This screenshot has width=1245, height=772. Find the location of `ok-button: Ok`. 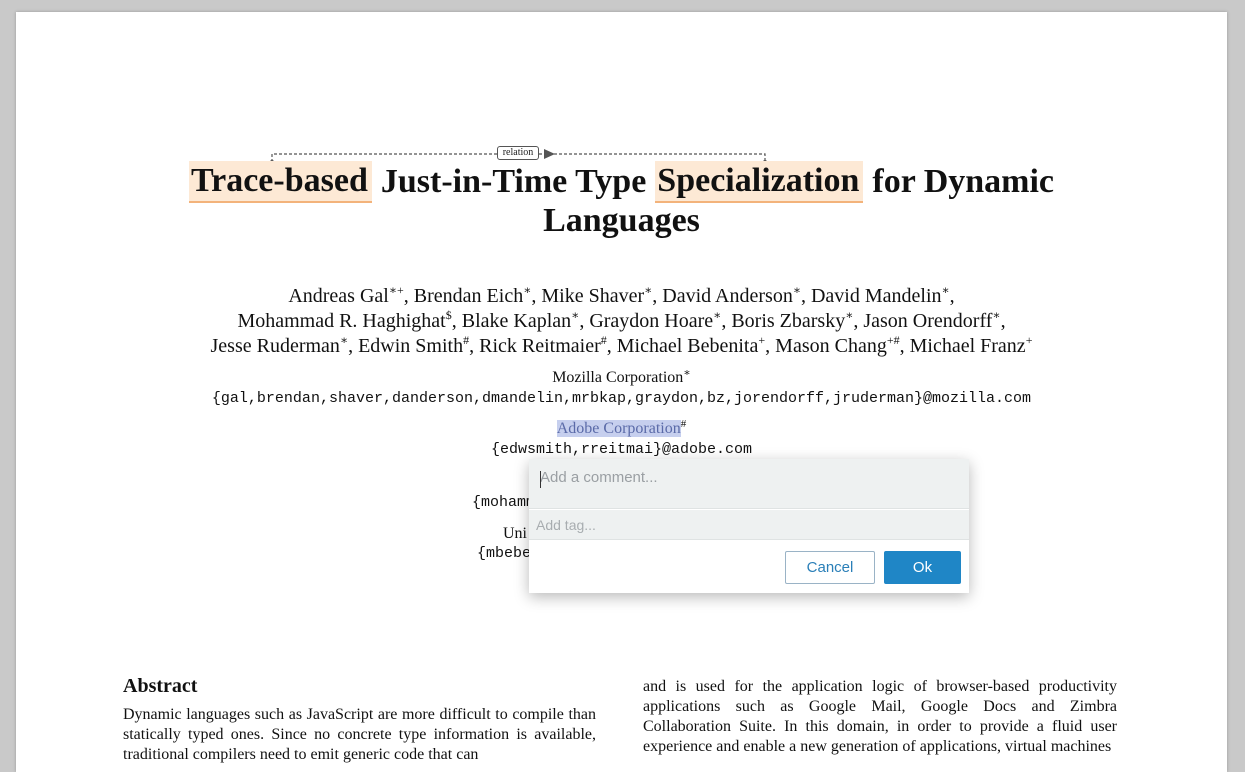

ok-button: Ok is located at coordinates (922, 567).